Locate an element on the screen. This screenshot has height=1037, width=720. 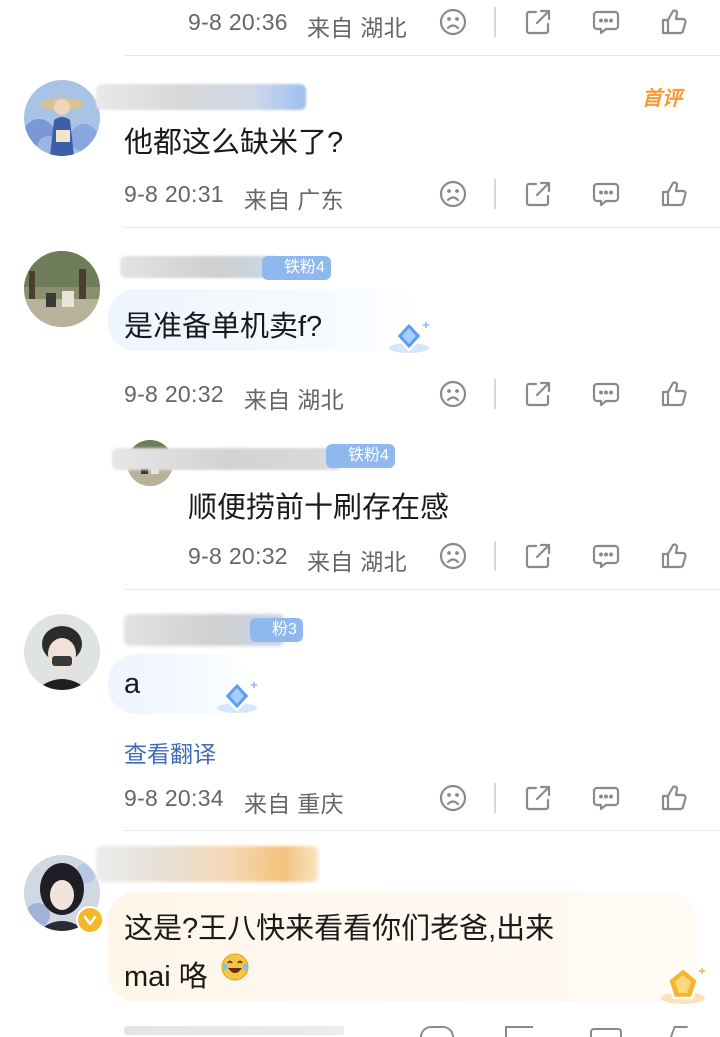
reply-time: 9-8 20:32 is located at coordinates (238, 556).